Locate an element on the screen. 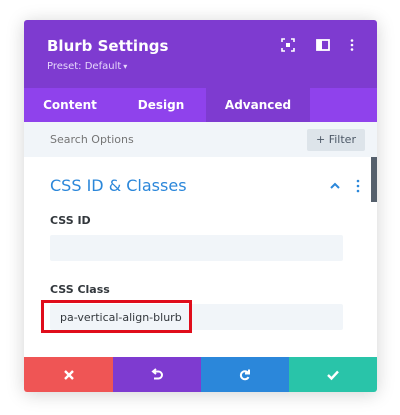  css-id-label: CSS ID is located at coordinates (70, 220).